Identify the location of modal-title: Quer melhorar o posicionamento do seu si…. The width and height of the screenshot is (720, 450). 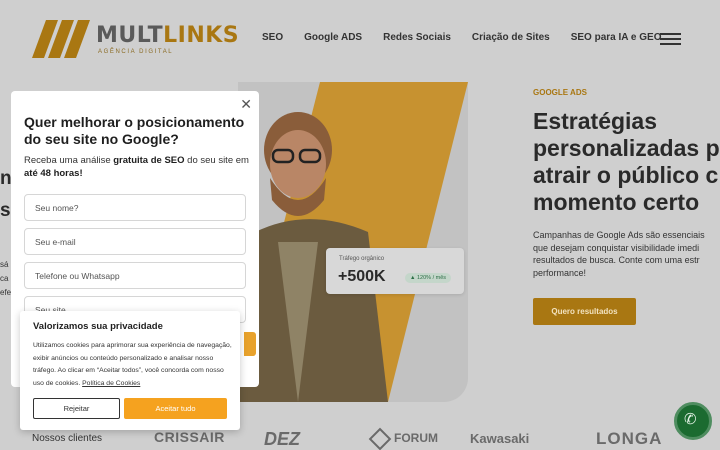
(134, 130).